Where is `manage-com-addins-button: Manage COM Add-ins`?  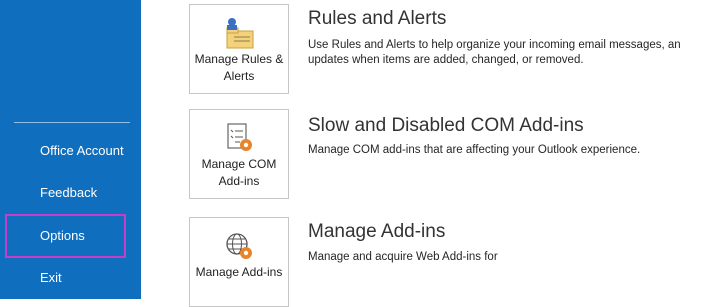
manage-com-addins-button: Manage COM Add-ins is located at coordinates (239, 154).